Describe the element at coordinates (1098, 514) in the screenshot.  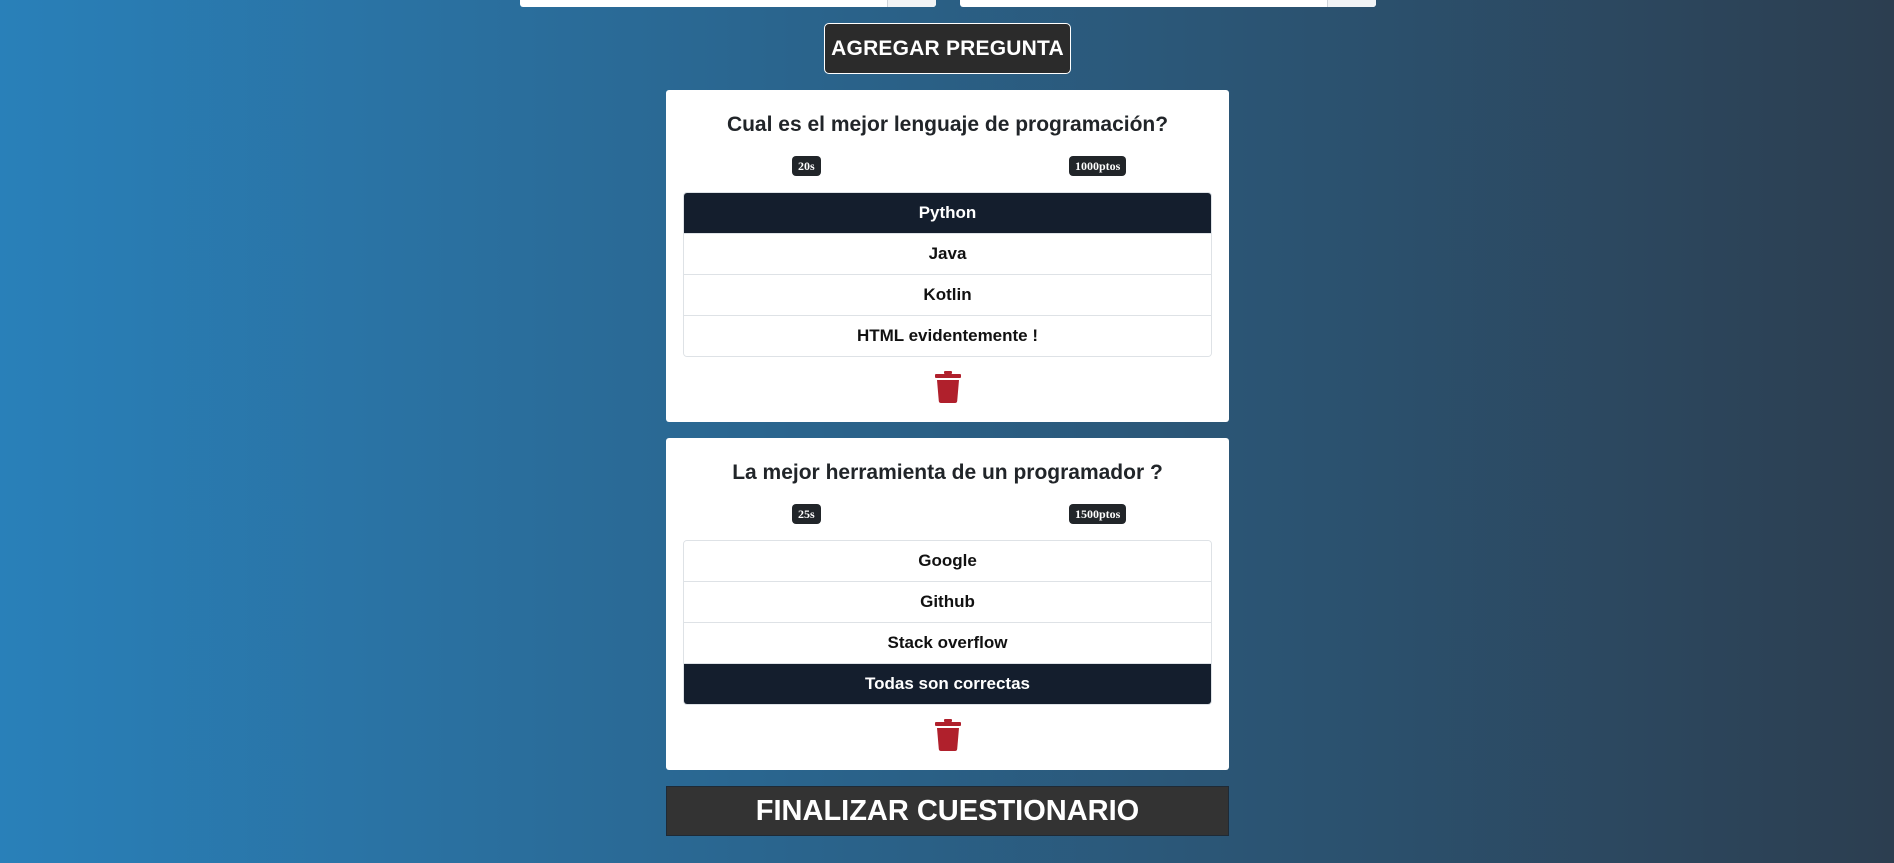
I see `points-badge: 1500ptos` at that location.